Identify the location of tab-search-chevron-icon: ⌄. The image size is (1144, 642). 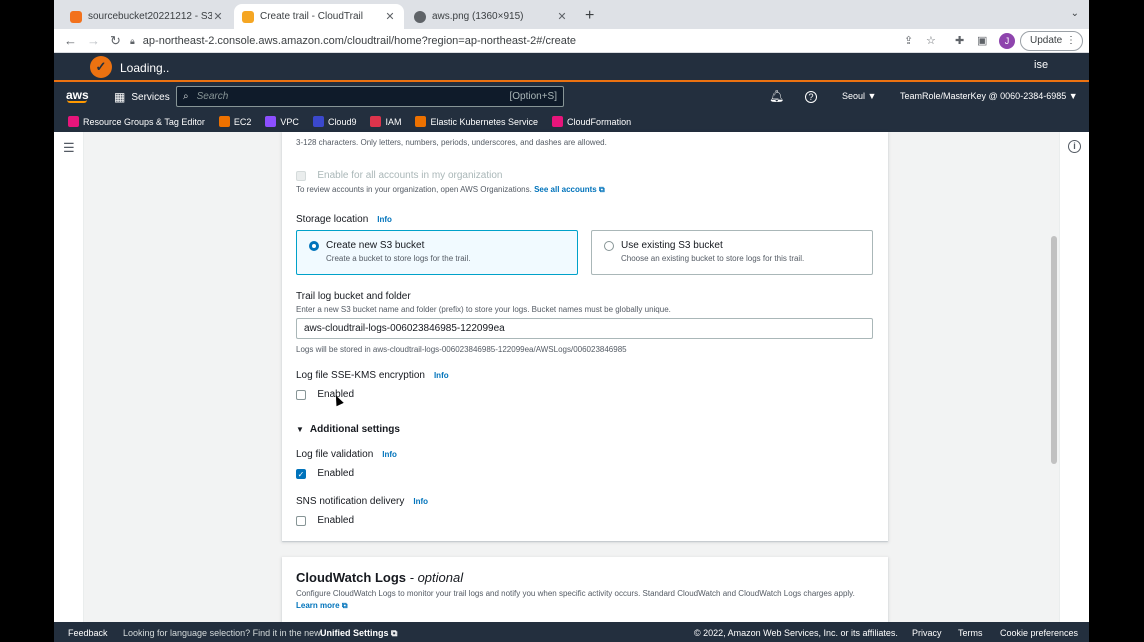
(1075, 13).